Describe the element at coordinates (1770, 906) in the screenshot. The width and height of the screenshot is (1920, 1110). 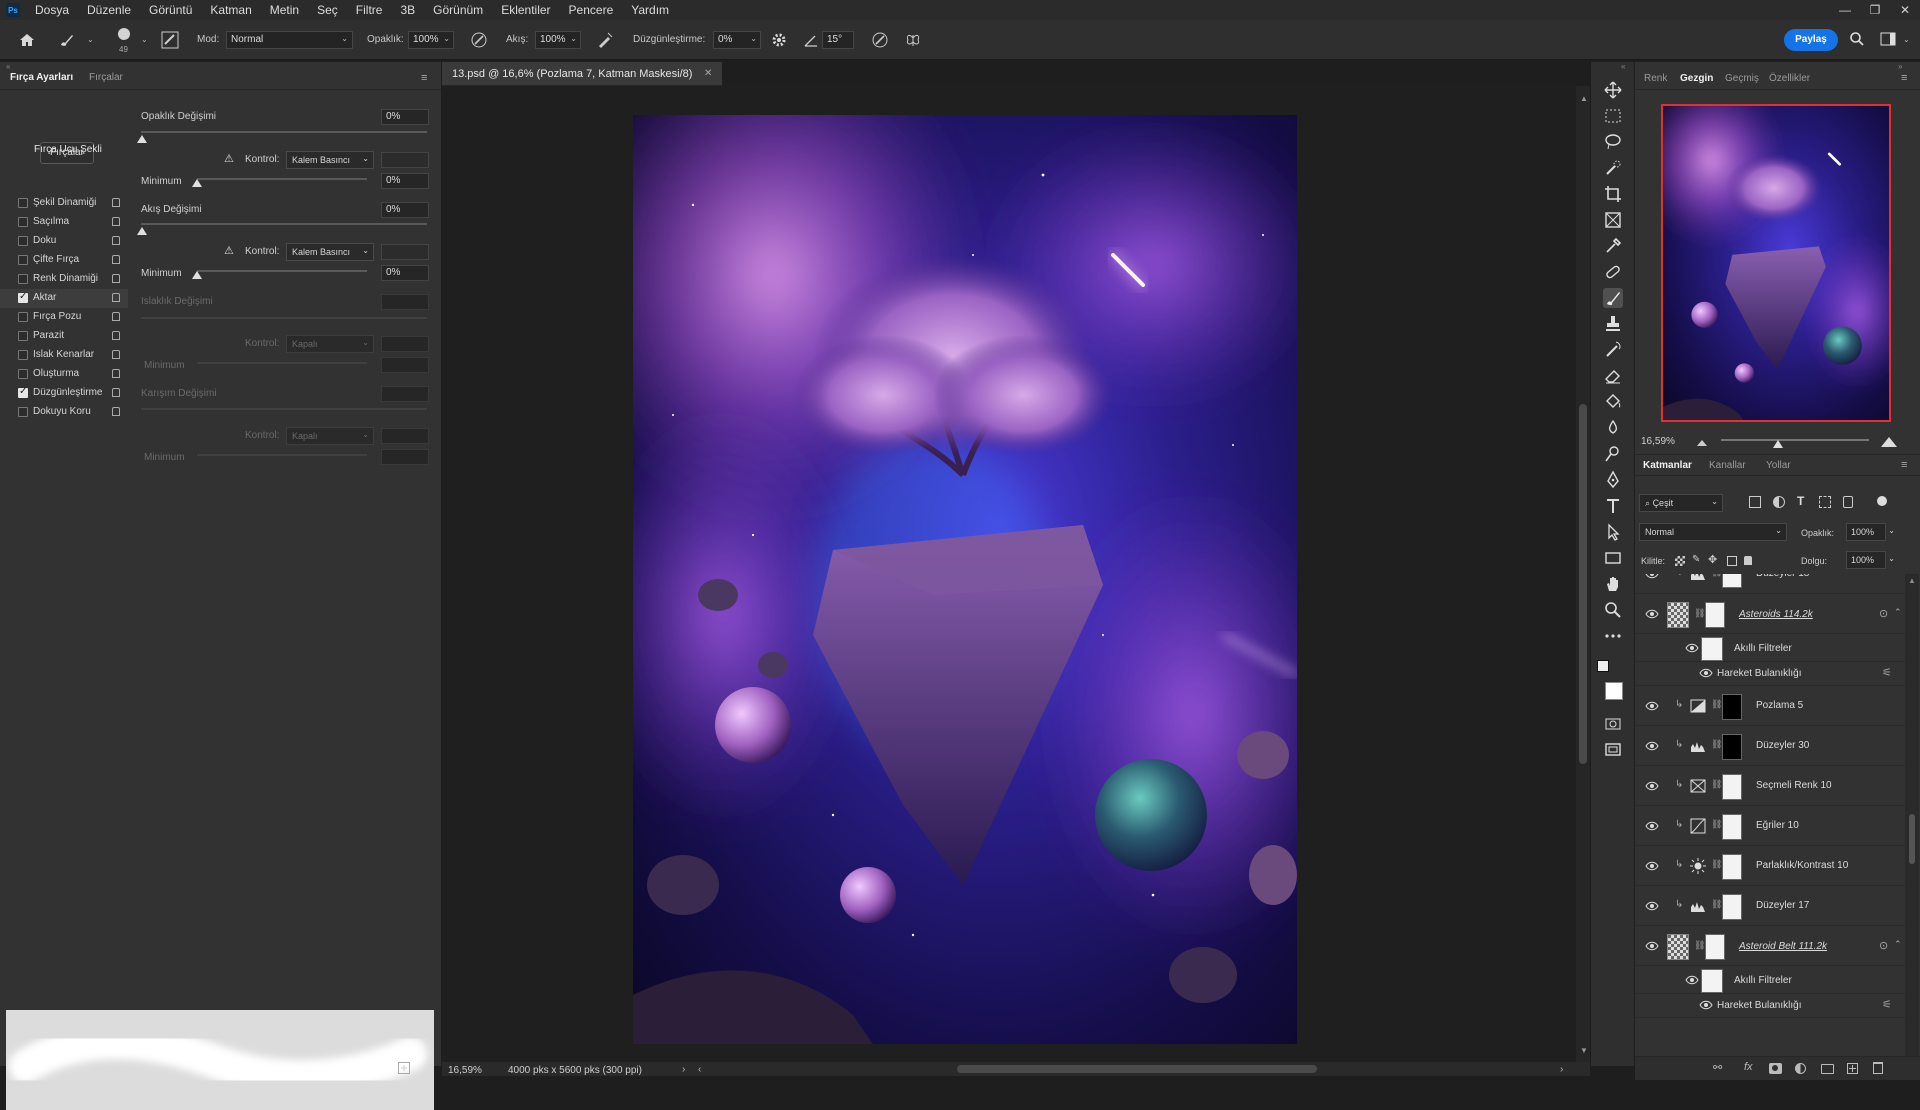
I see `adjustment-layer-row: ↳ ⛓ Düzeyler 17` at that location.